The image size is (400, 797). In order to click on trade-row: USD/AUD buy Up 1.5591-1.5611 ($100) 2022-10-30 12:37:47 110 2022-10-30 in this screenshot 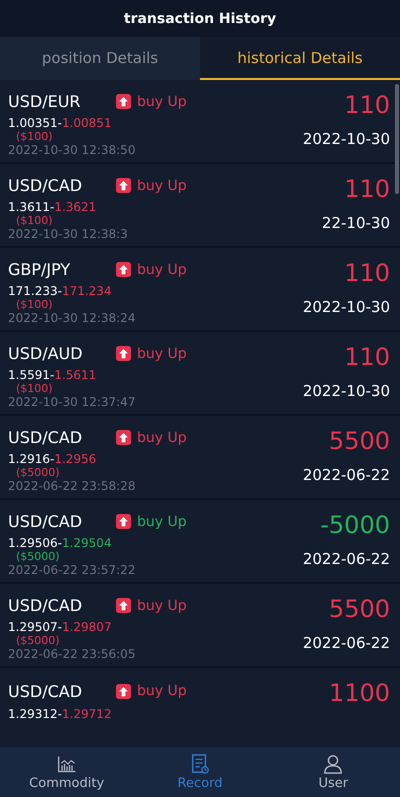, I will do `click(200, 374)`.